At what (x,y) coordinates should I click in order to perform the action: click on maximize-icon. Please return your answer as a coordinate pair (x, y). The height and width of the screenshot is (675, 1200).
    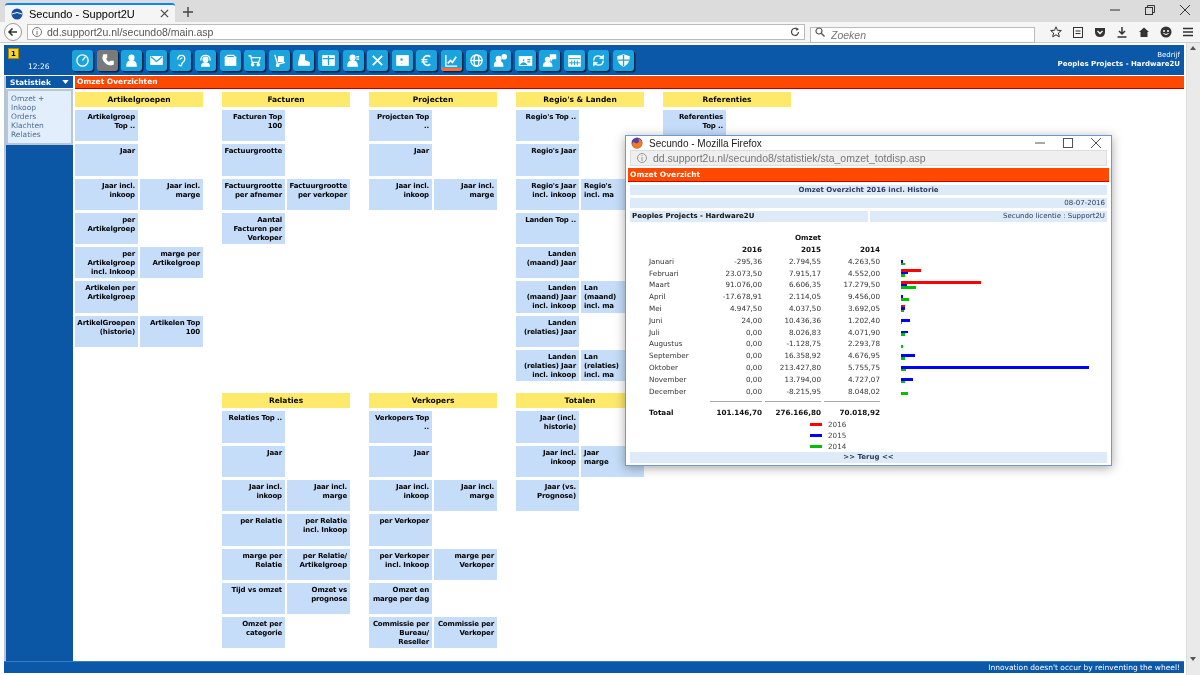
    Looking at the image, I should click on (1068, 143).